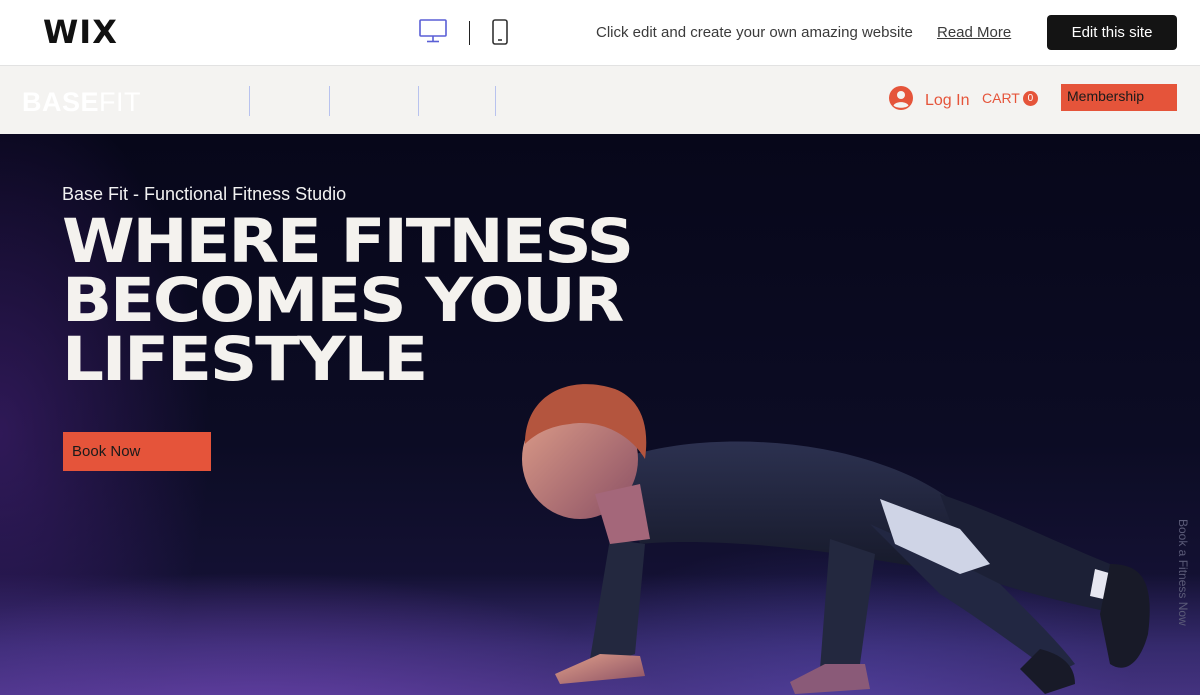 The height and width of the screenshot is (695, 1200). Describe the element at coordinates (600, 100) in the screenshot. I see `site-header: BASEFIT Log In CART 0 Membership` at that location.